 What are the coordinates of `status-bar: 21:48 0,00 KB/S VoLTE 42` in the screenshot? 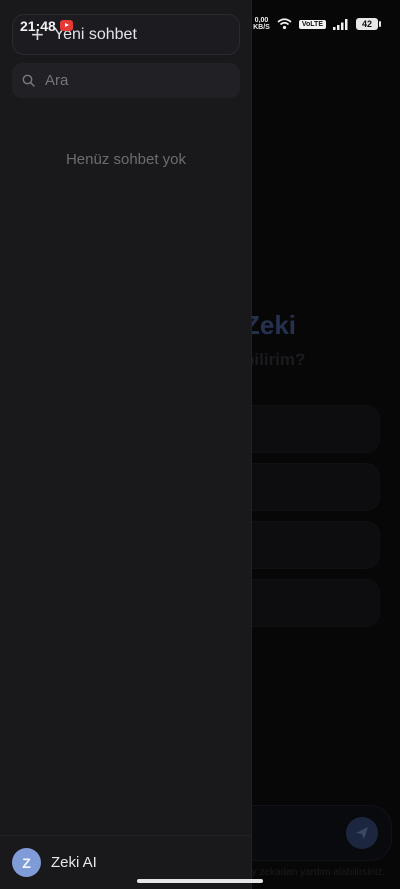 It's located at (200, 22).